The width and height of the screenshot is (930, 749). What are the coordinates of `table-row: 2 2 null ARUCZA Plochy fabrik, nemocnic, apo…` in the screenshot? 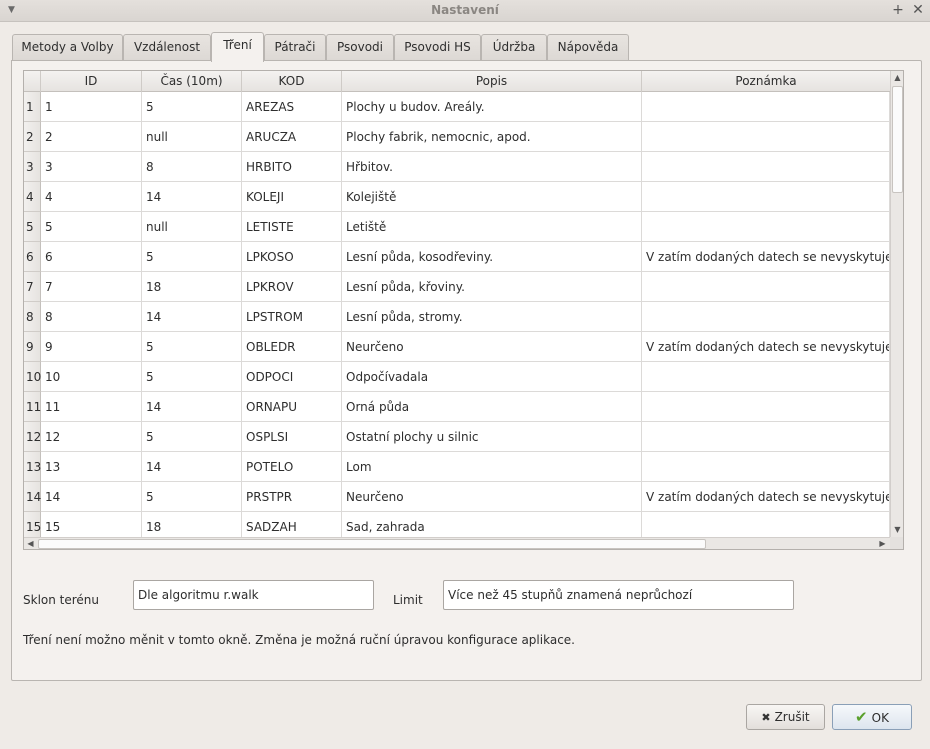 It's located at (457, 137).